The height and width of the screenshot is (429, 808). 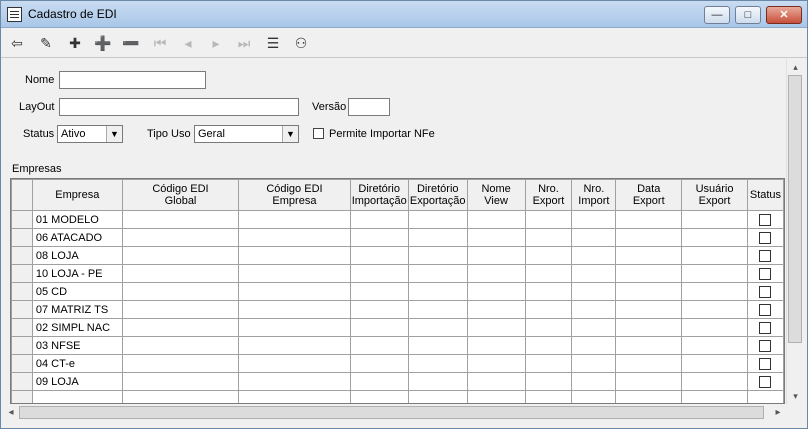 I want to click on horizontal-scrollbar: ◂ ▸, so click(x=394, y=412).